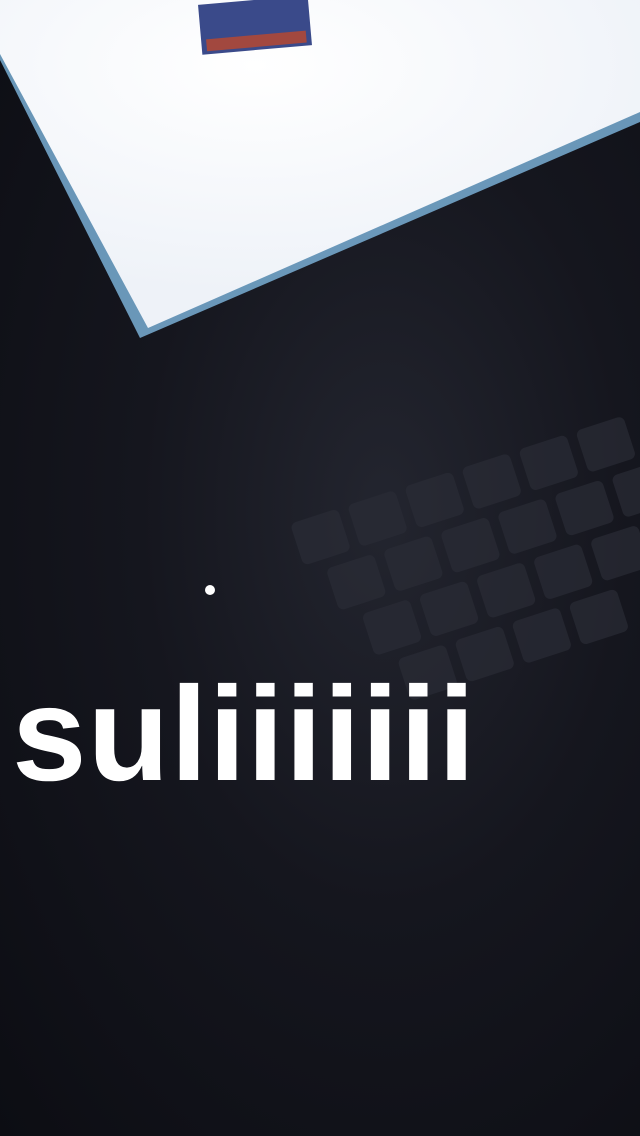  Describe the element at coordinates (244, 734) in the screenshot. I see `snap-caption: suliiiiiii` at that location.